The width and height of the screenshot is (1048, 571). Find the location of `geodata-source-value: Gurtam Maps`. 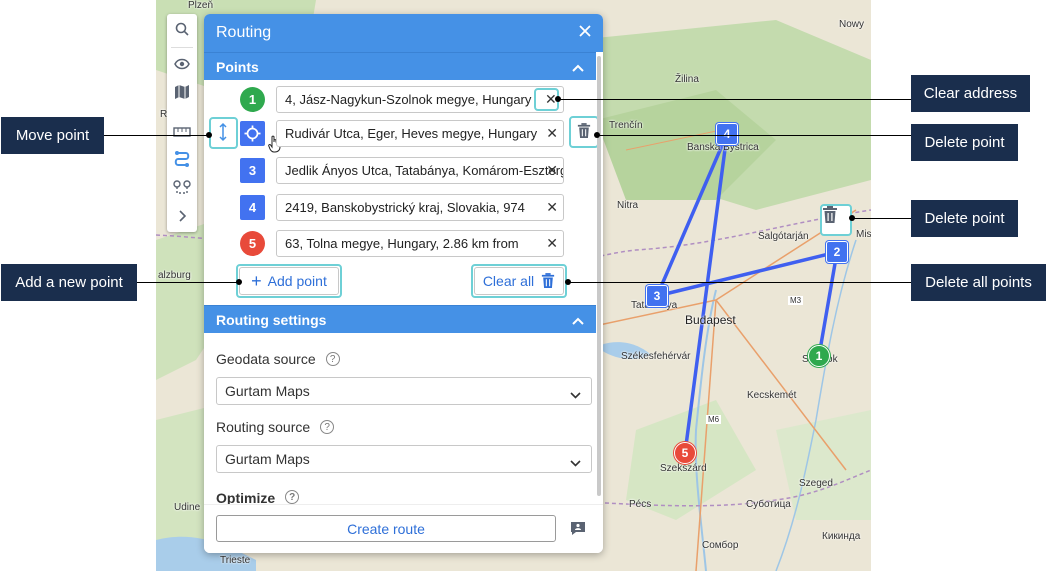

geodata-source-value: Gurtam Maps is located at coordinates (267, 391).